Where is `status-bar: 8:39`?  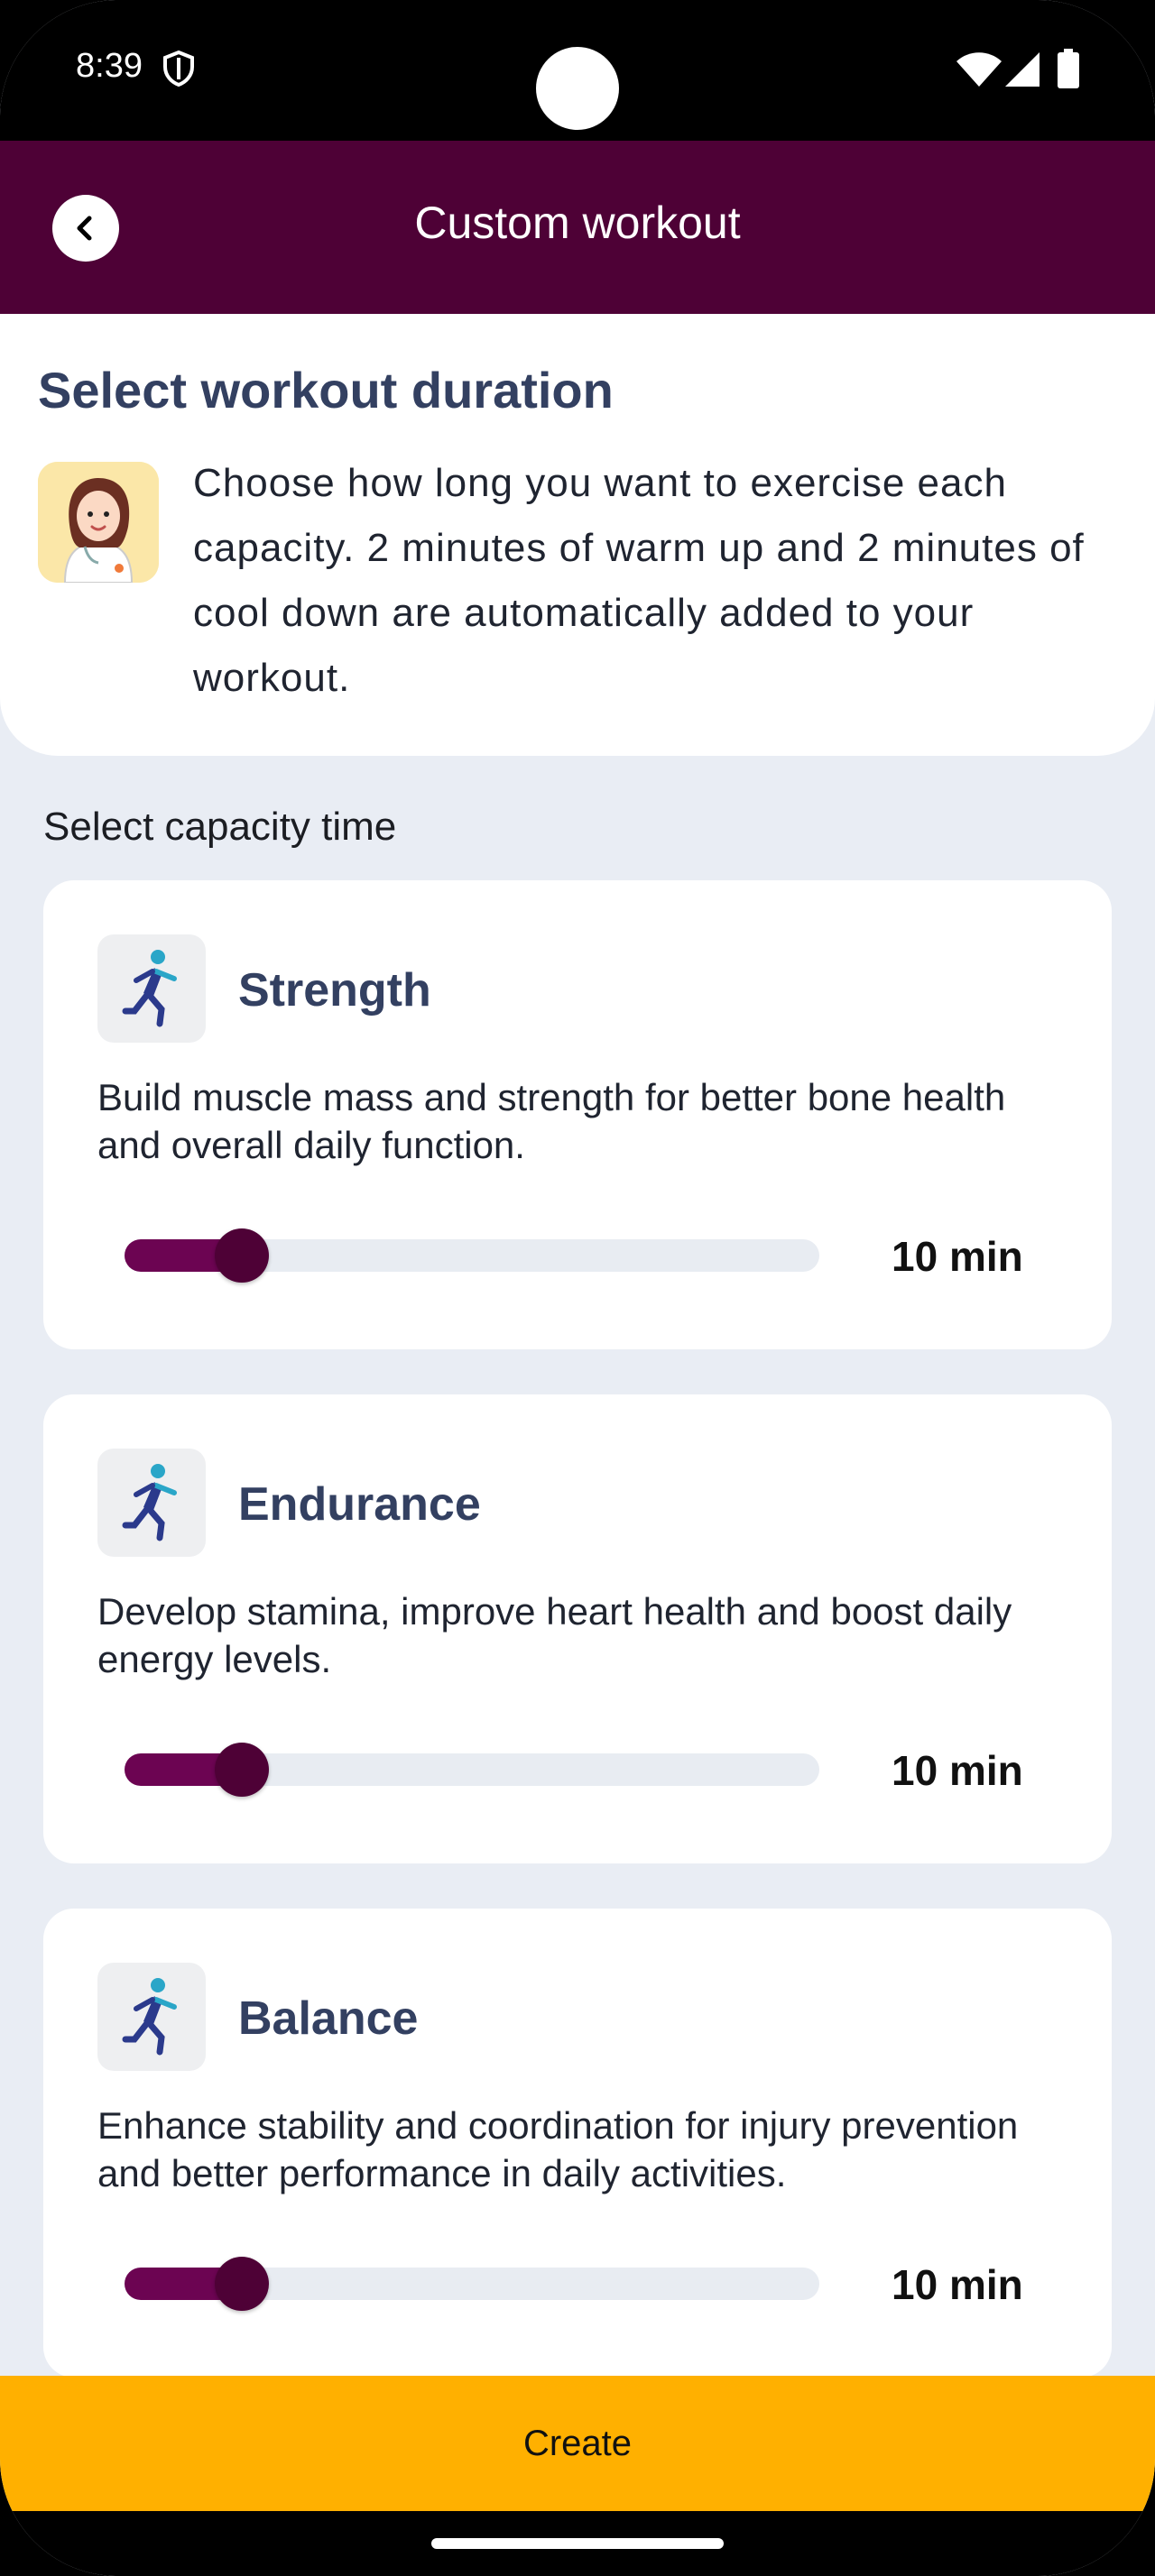 status-bar: 8:39 is located at coordinates (577, 70).